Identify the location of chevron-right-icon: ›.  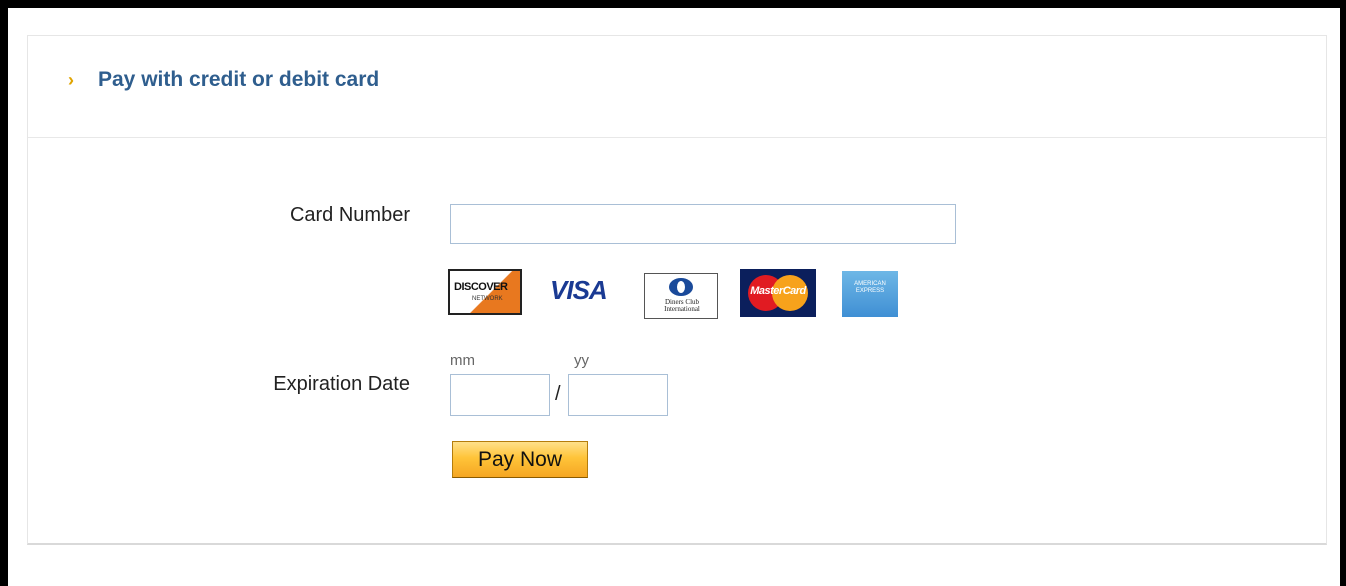
(71, 80).